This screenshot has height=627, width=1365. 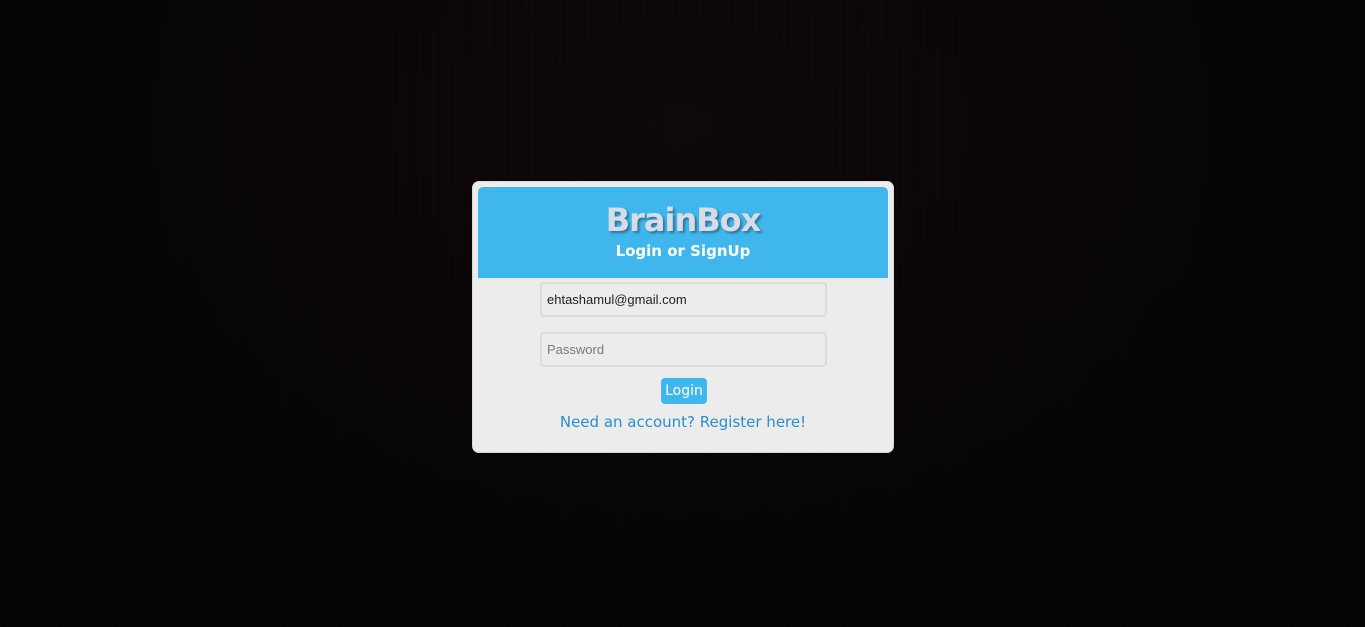 What do you see at coordinates (683, 220) in the screenshot?
I see `brand-title: BrainBox` at bounding box center [683, 220].